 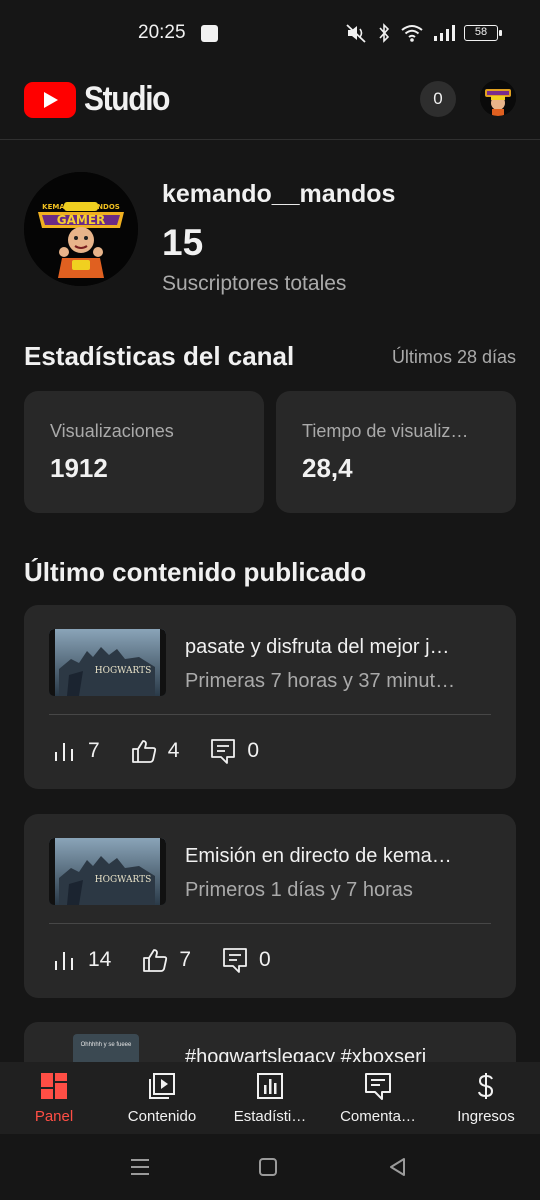 What do you see at coordinates (94, 750) in the screenshot?
I see `views-count: 7` at bounding box center [94, 750].